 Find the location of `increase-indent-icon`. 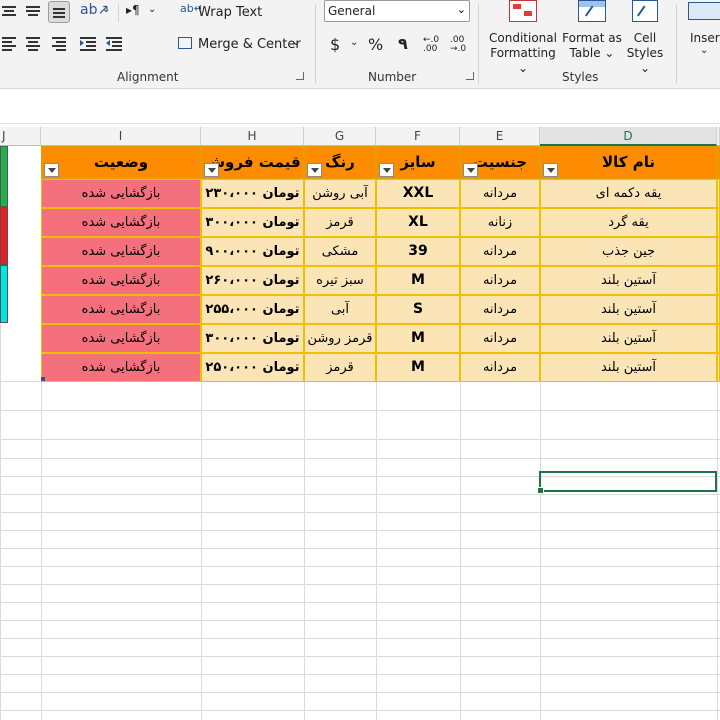

increase-indent-icon is located at coordinates (114, 43).